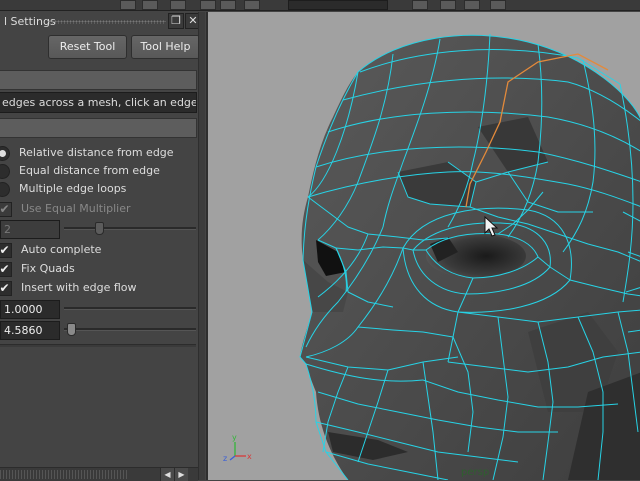 Image resolution: width=640 pixels, height=481 pixels. I want to click on tool-help-button: Tool Help, so click(165, 47).